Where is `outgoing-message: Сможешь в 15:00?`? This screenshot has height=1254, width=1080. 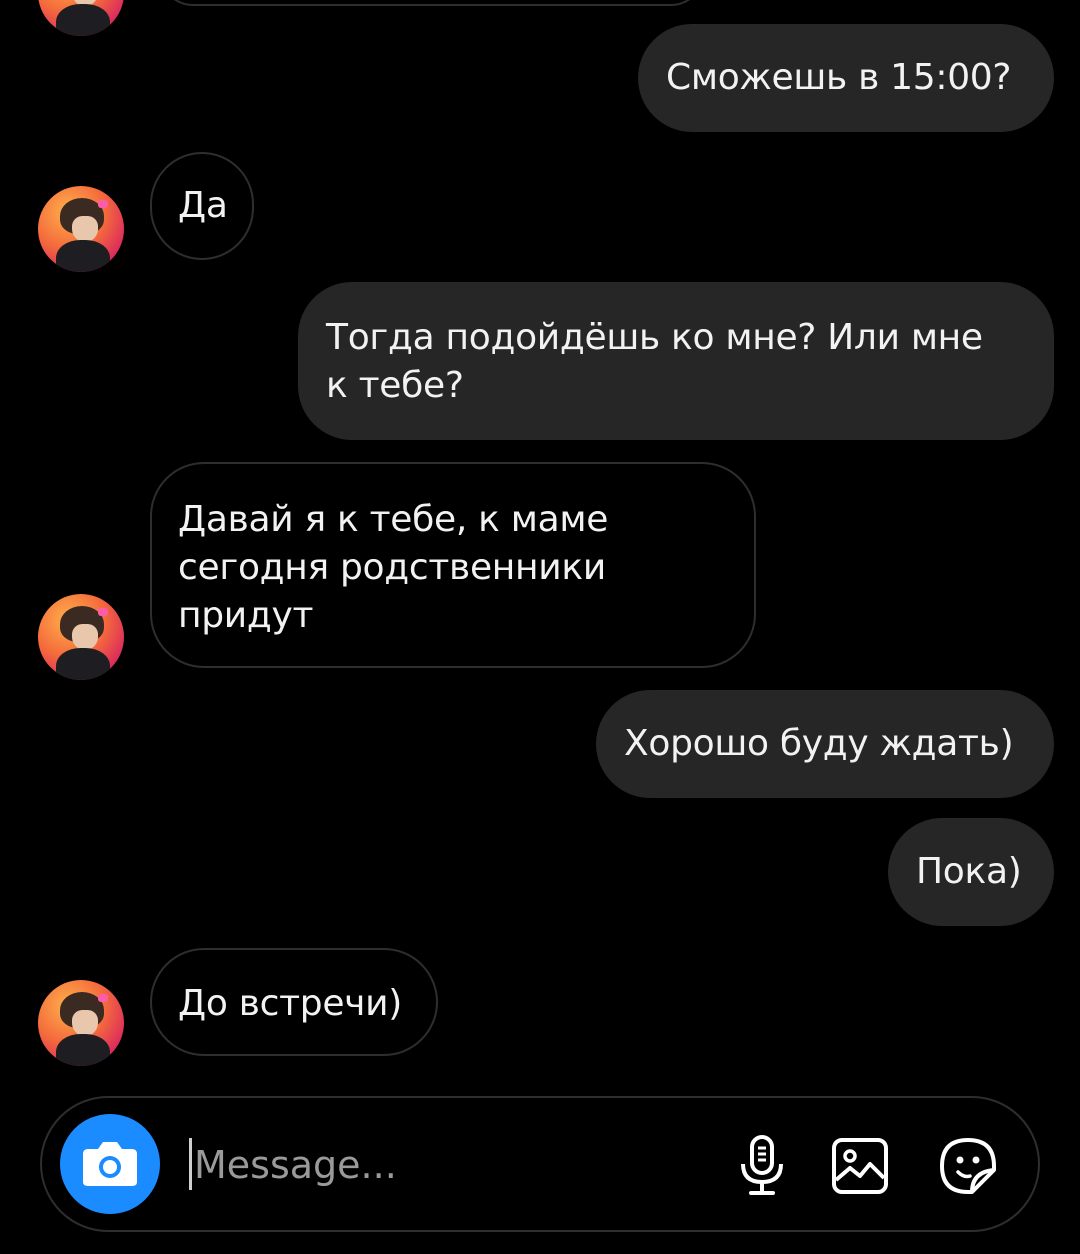 outgoing-message: Сможешь в 15:00? is located at coordinates (846, 78).